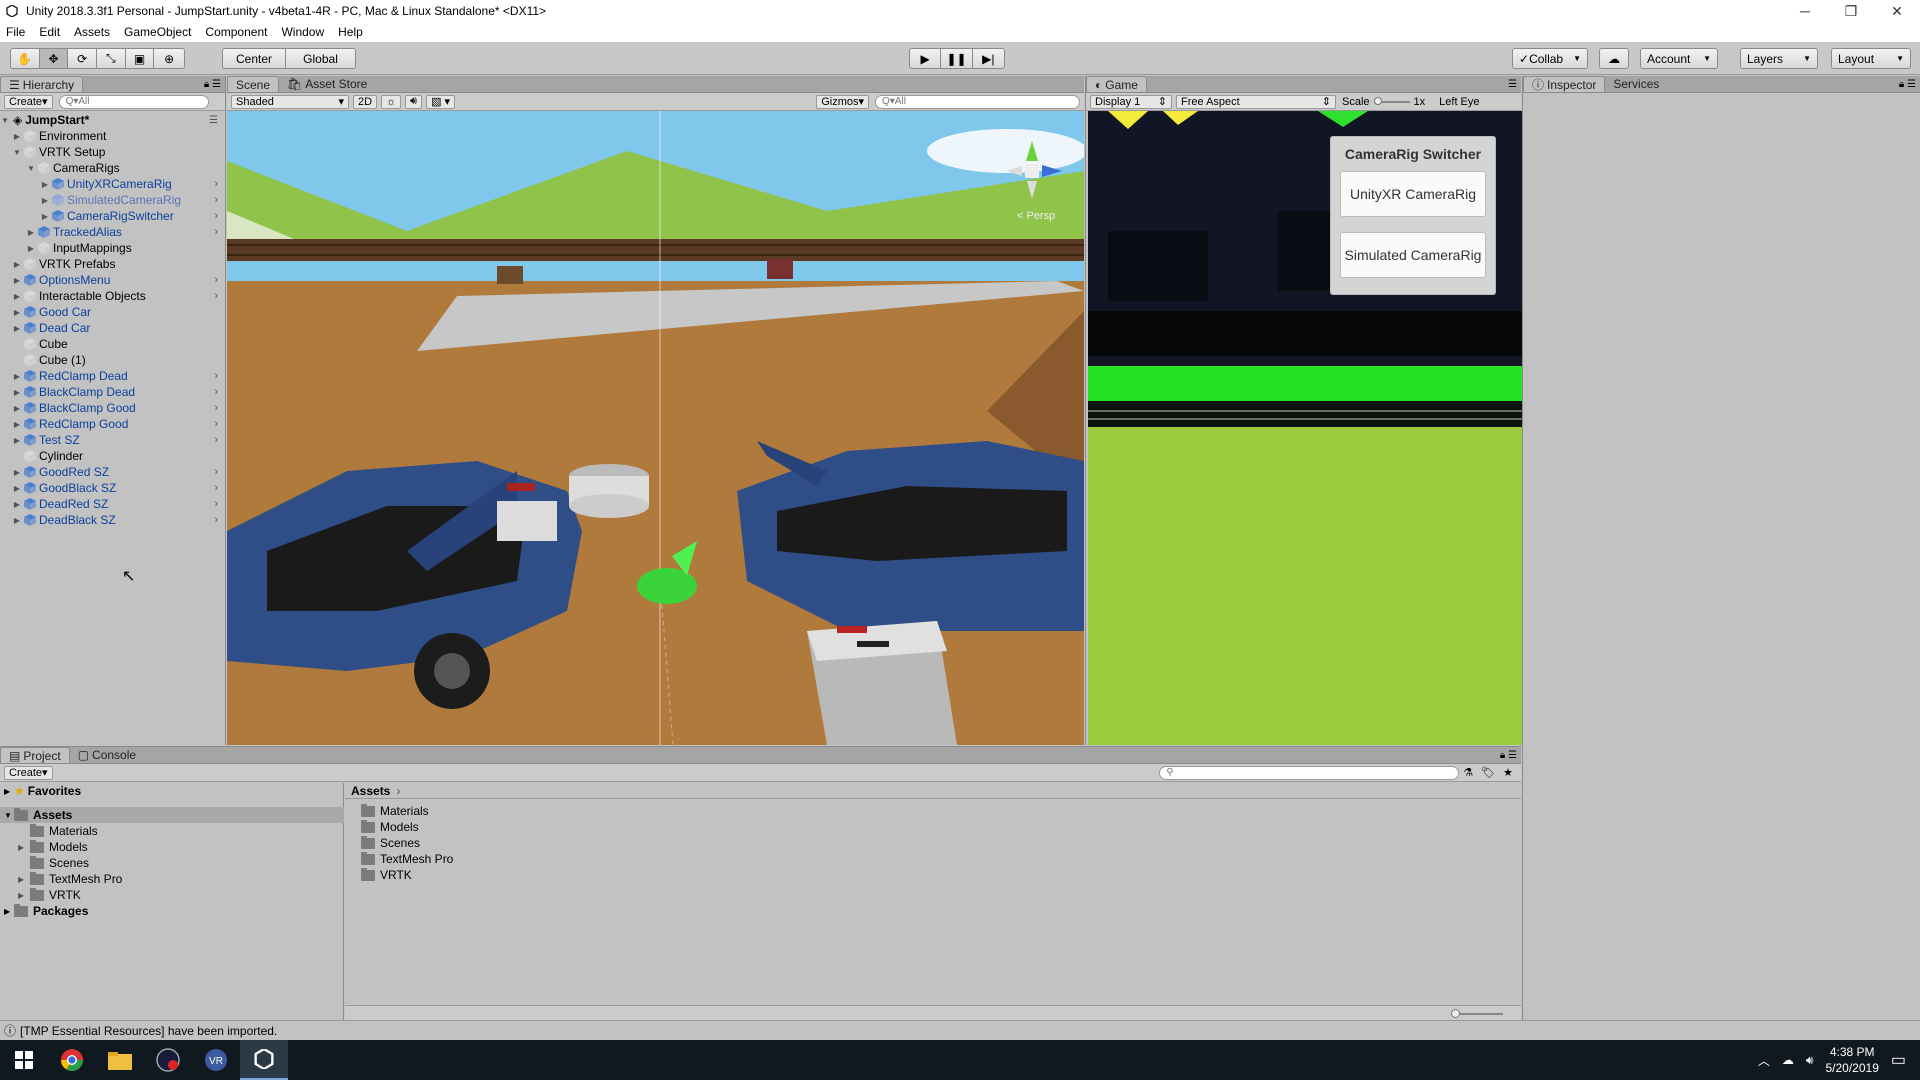  What do you see at coordinates (72, 1060) in the screenshot?
I see `chrome-icon` at bounding box center [72, 1060].